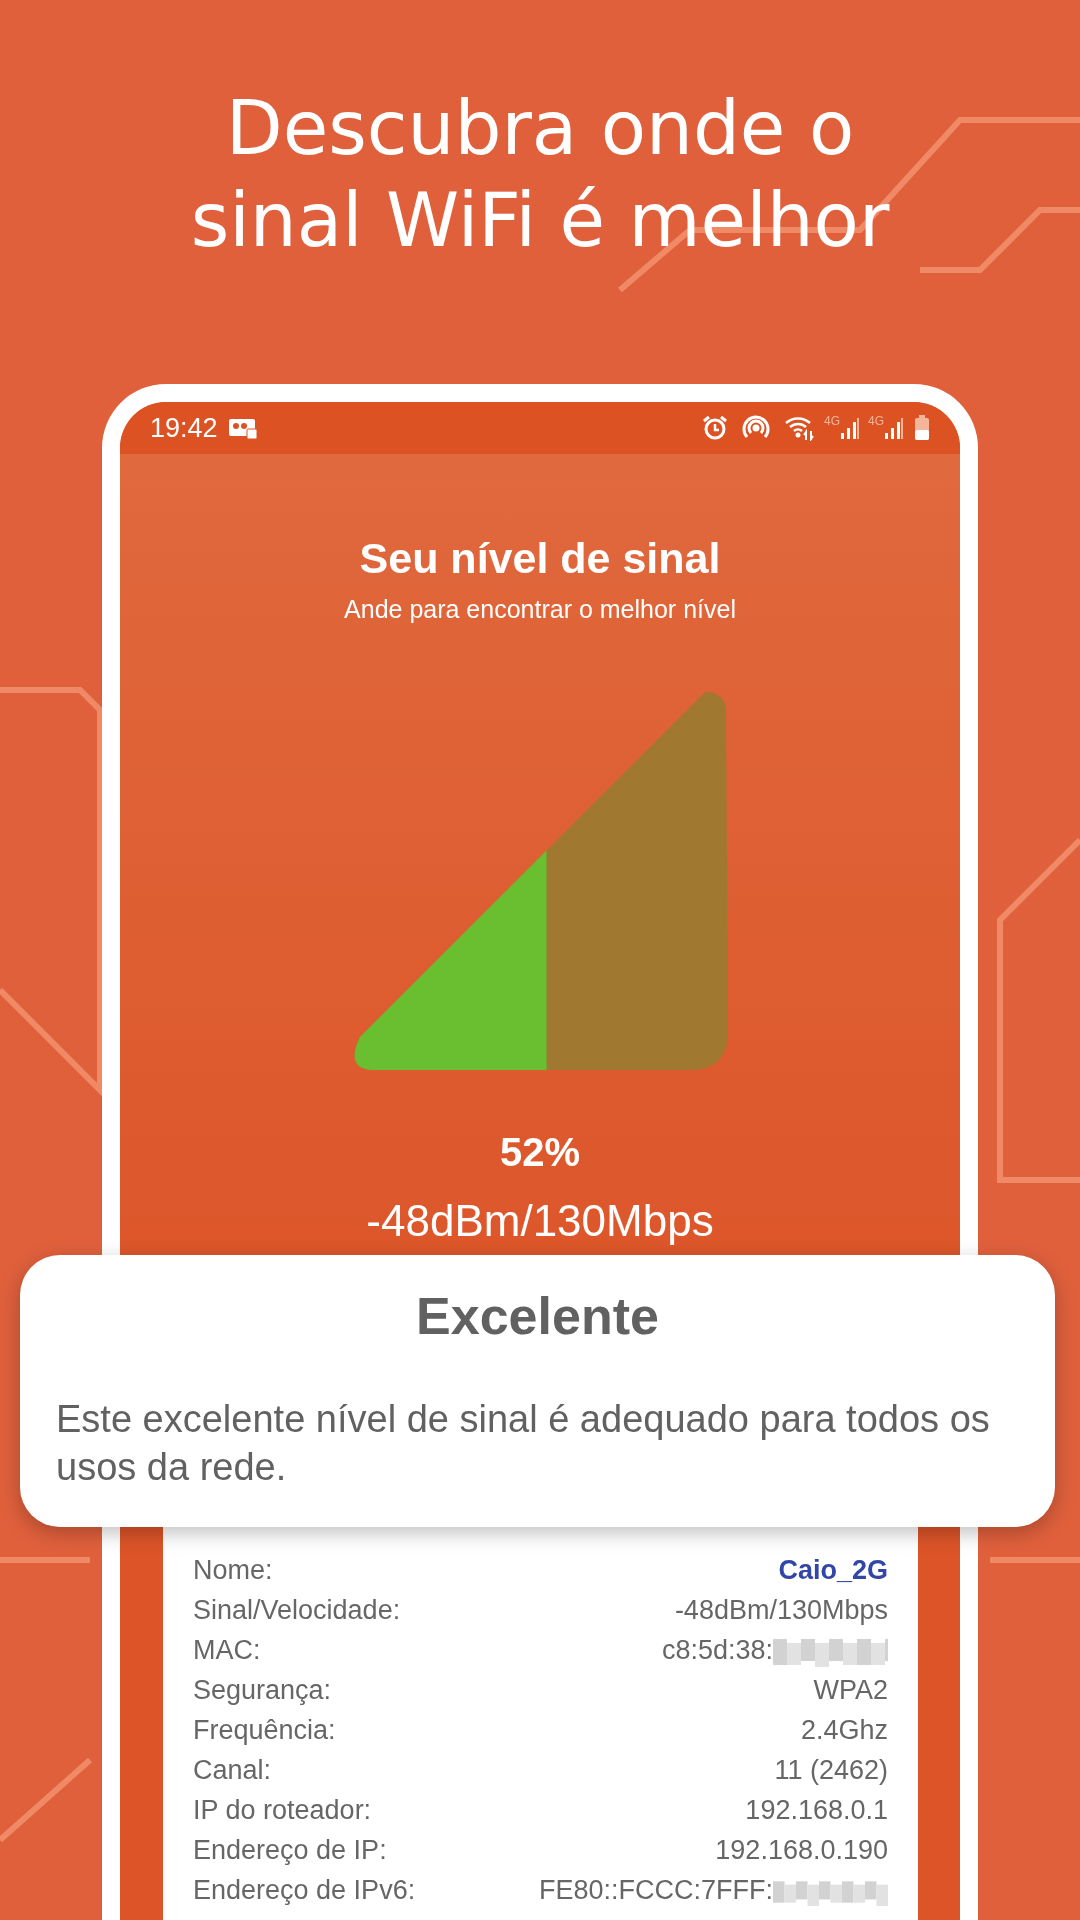 This screenshot has height=1920, width=1080. Describe the element at coordinates (781, 1610) in the screenshot. I see `detail-value: -48dBm/130Mbps` at that location.